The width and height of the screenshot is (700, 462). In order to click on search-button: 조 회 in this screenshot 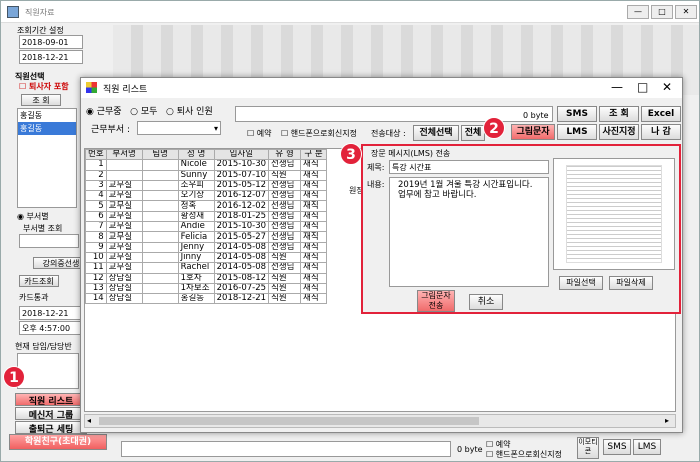, I will do `click(619, 114)`.